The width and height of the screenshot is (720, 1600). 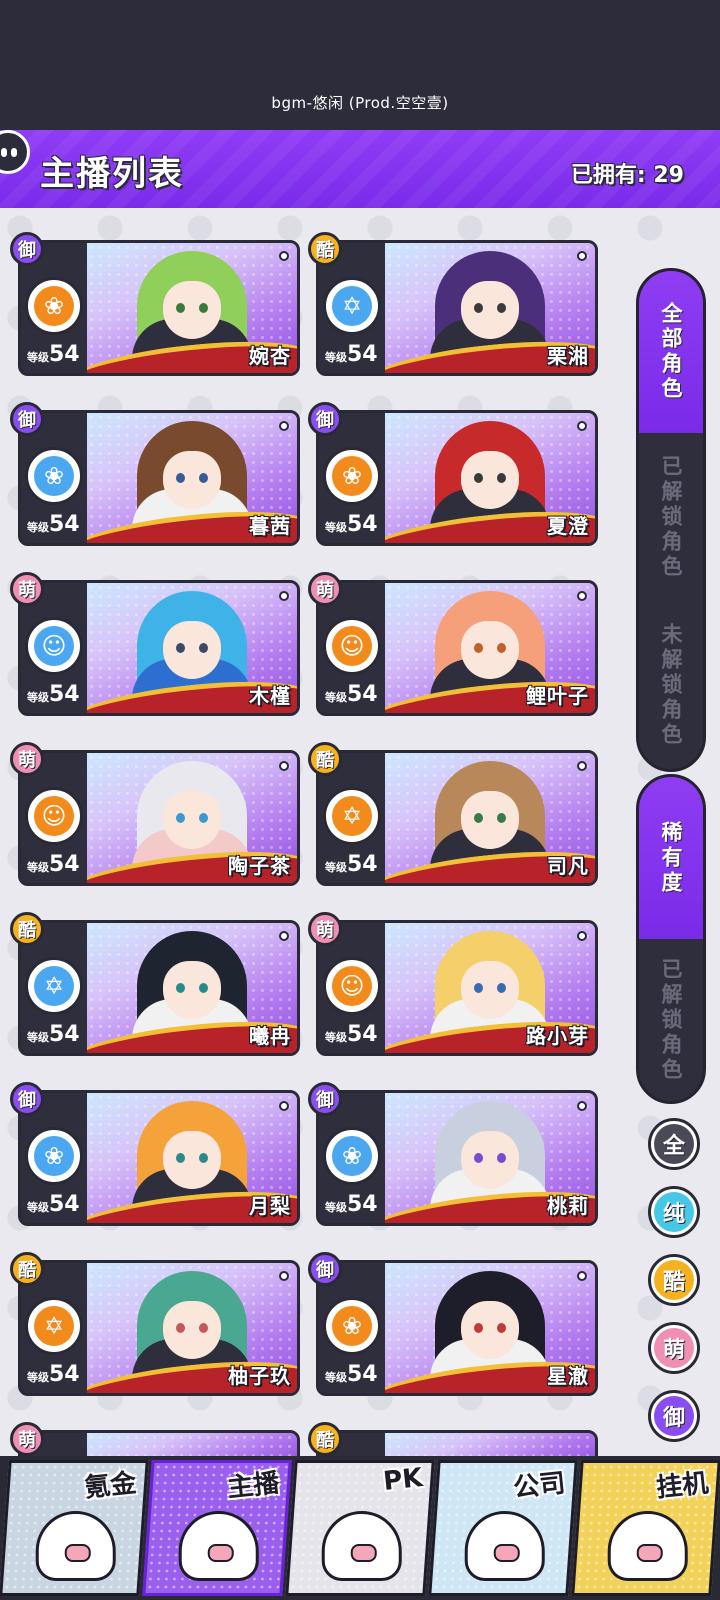 I want to click on streamer-card: 木槿 ☺ 等级54 萌, so click(x=155, y=644).